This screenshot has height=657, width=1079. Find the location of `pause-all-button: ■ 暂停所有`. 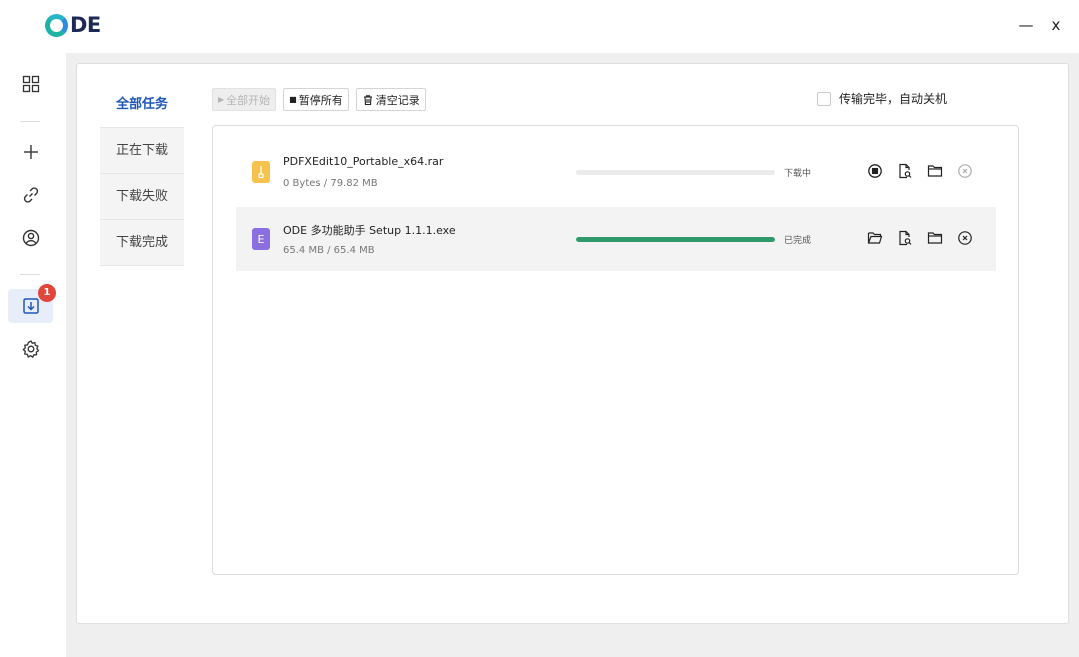

pause-all-button: ■ 暂停所有 is located at coordinates (316, 99).